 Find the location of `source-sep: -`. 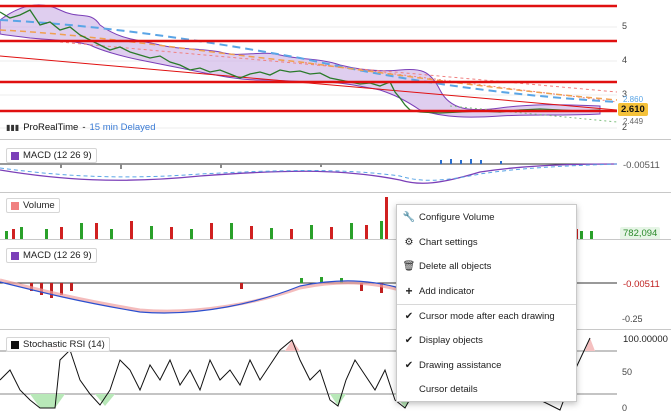

source-sep: - is located at coordinates (84, 127).